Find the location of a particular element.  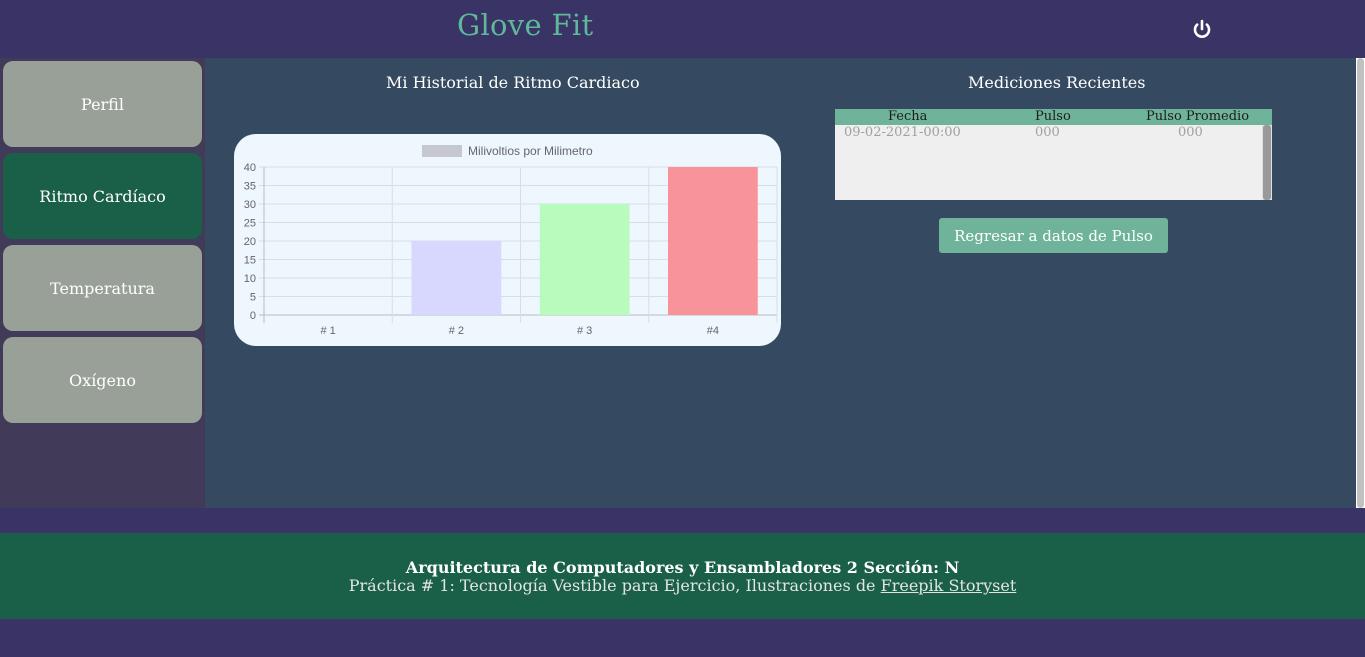

sidebar-item-oxigeno: Oxígeno is located at coordinates (102, 380).